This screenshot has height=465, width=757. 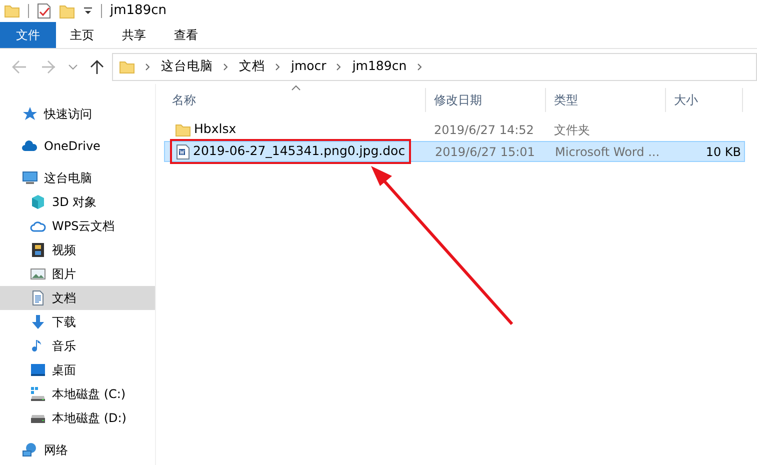 I want to click on download-arrow-icon, so click(x=38, y=322).